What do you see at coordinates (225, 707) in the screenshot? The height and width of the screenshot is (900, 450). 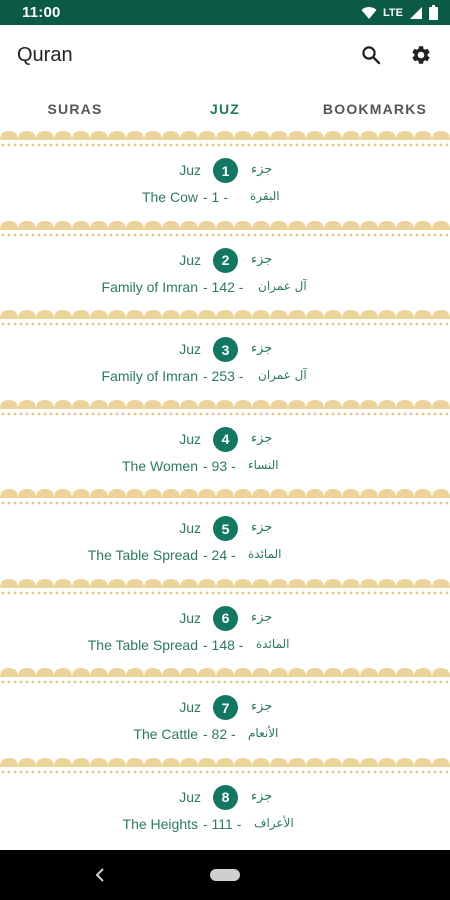 I see `juz-number-badge: 7` at bounding box center [225, 707].